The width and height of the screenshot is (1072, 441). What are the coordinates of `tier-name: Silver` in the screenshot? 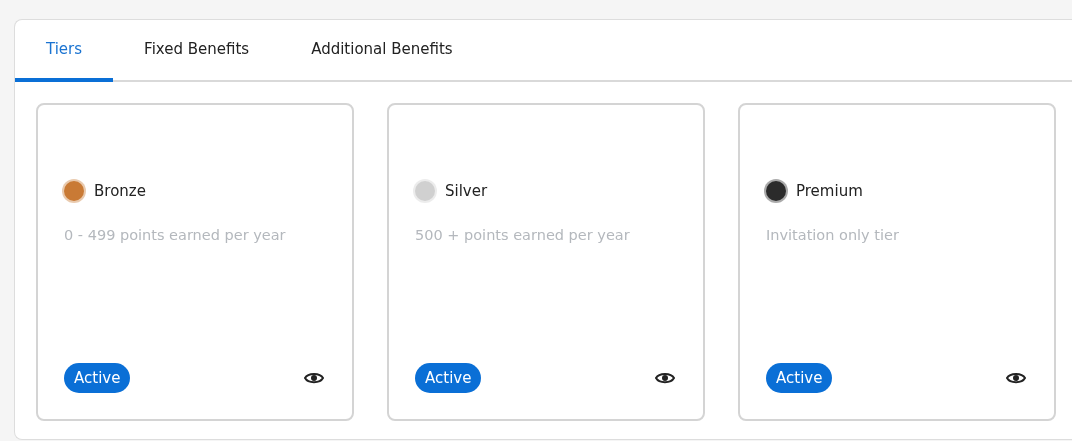 It's located at (466, 191).